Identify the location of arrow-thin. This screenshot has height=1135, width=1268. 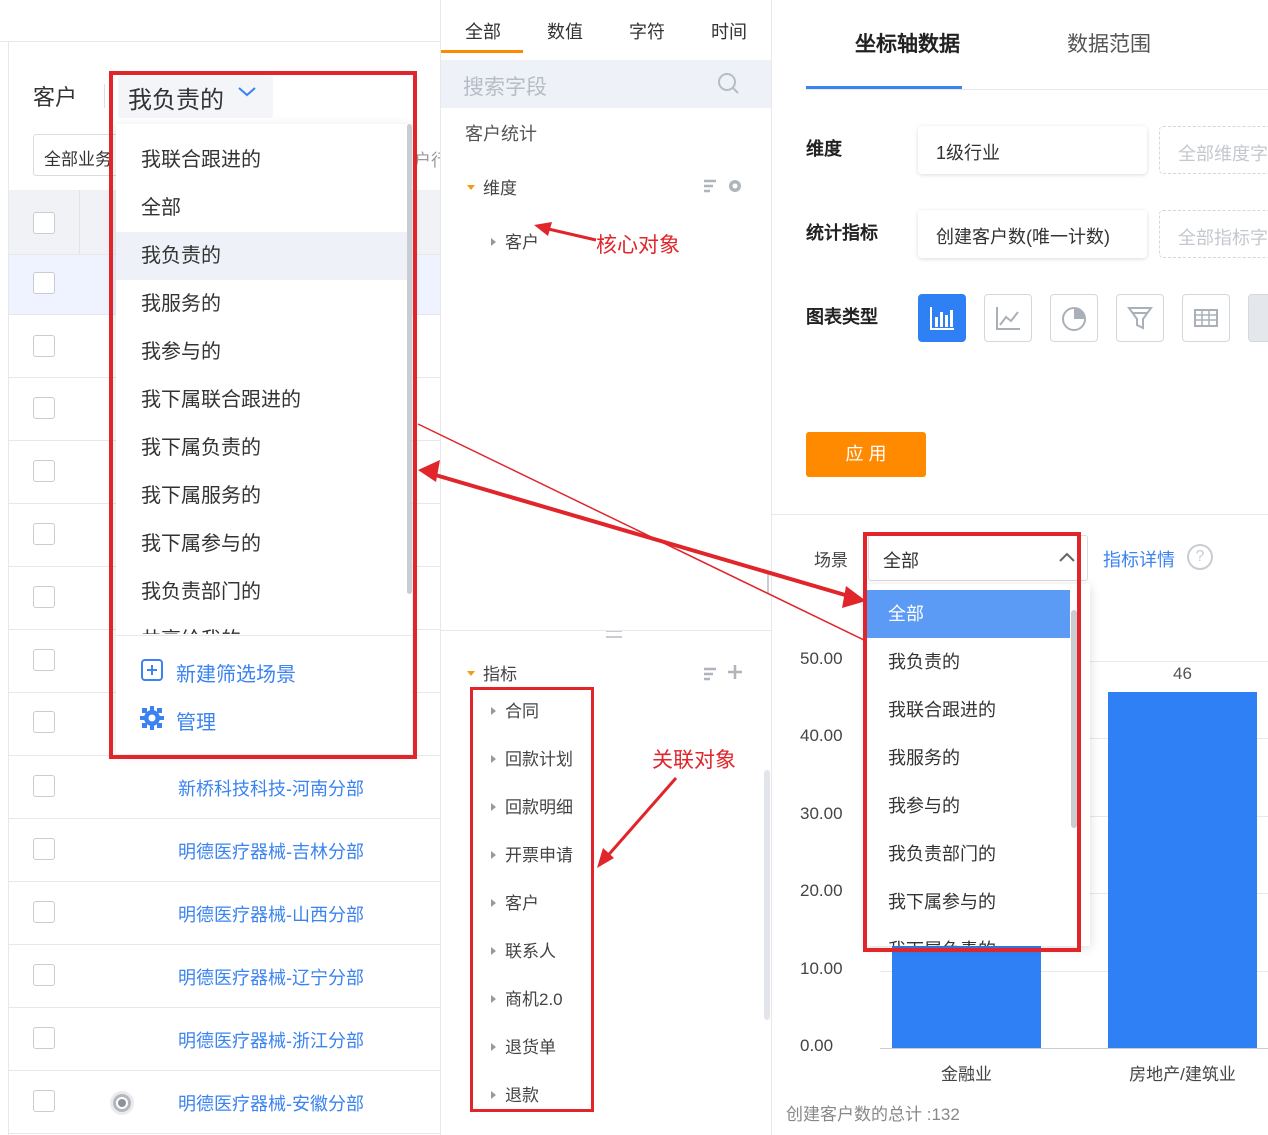
(642, 532).